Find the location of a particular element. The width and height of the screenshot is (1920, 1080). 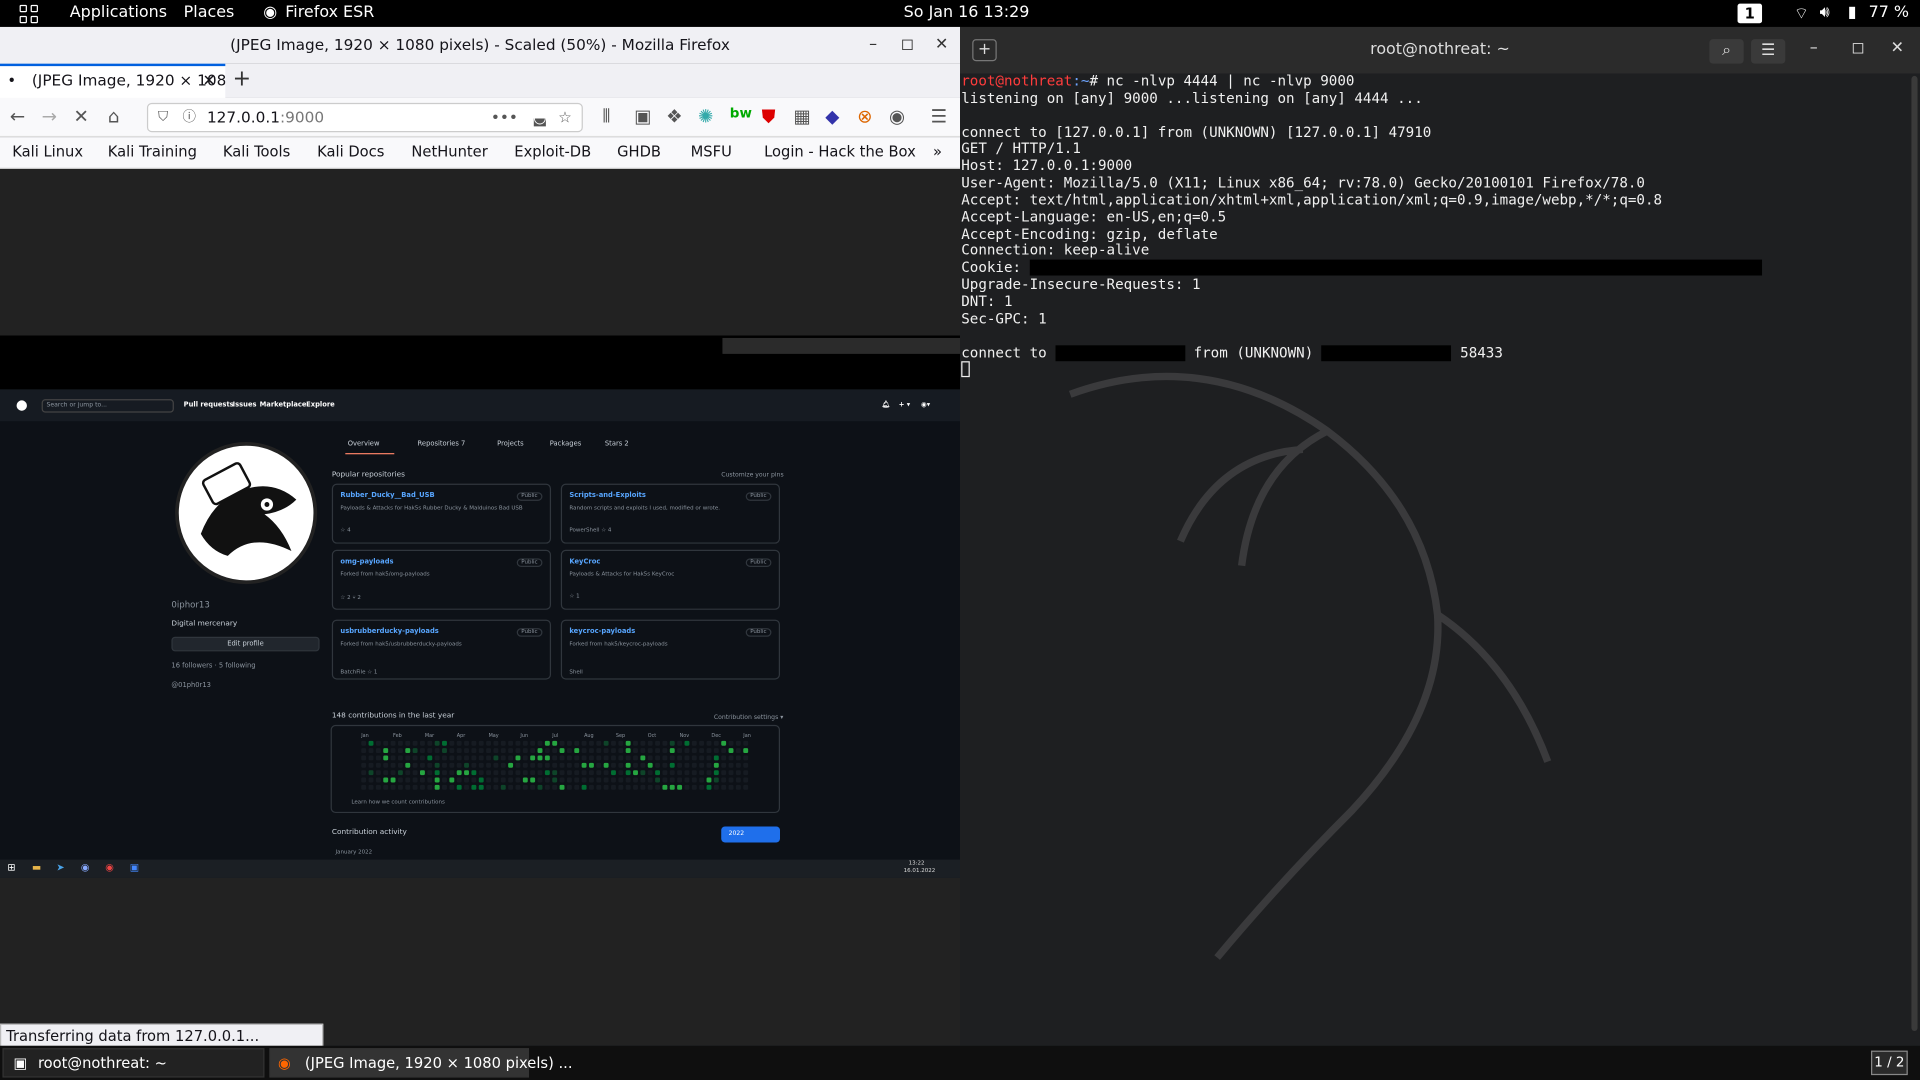

extension-icon-2: ✺ is located at coordinates (705, 116).